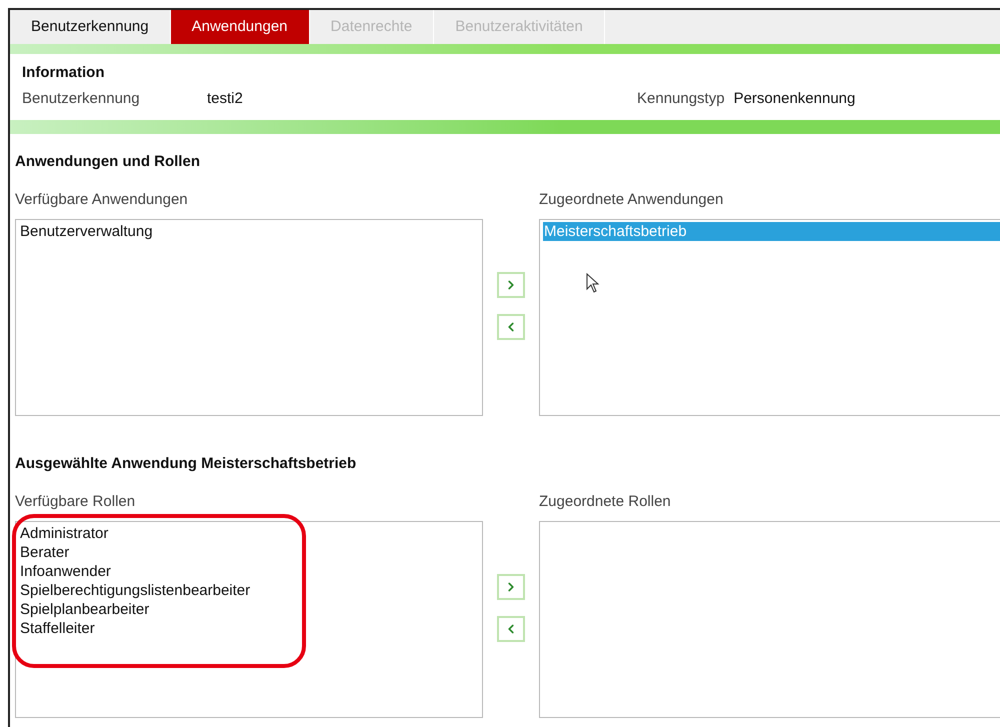 The width and height of the screenshot is (1000, 727). What do you see at coordinates (249, 552) in the screenshot?
I see `list-item: Berater` at bounding box center [249, 552].